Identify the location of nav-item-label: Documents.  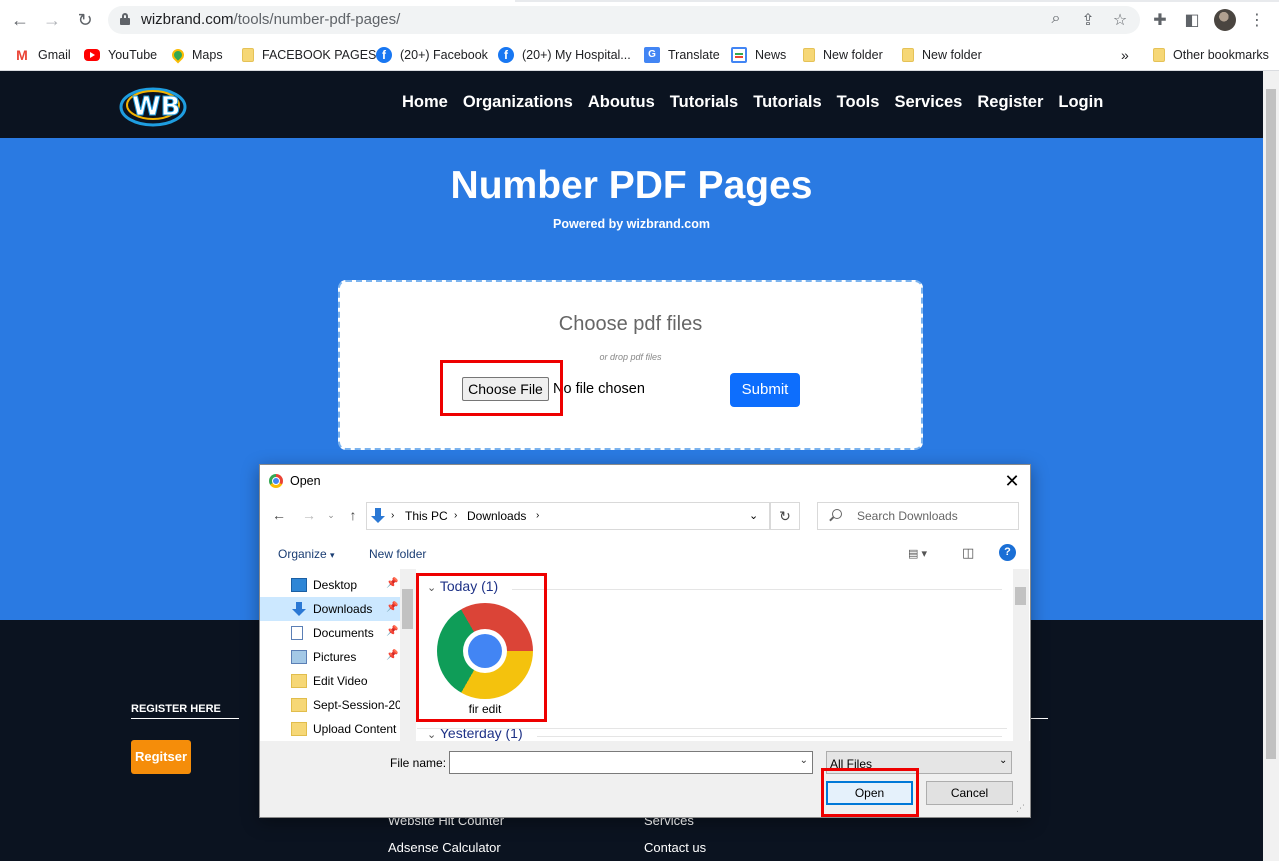
(343, 633).